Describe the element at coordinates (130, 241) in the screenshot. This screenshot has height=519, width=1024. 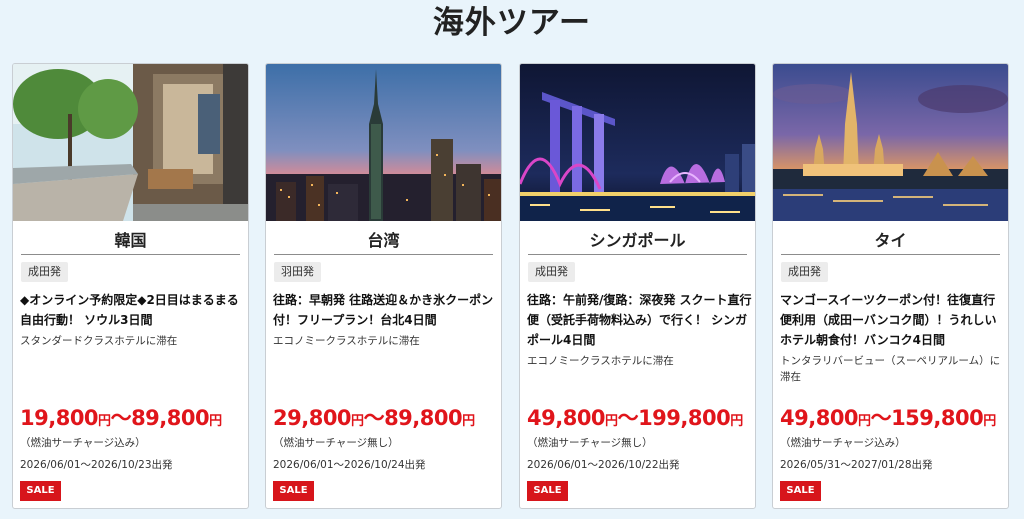
I see `destination-title: 韓国` at that location.